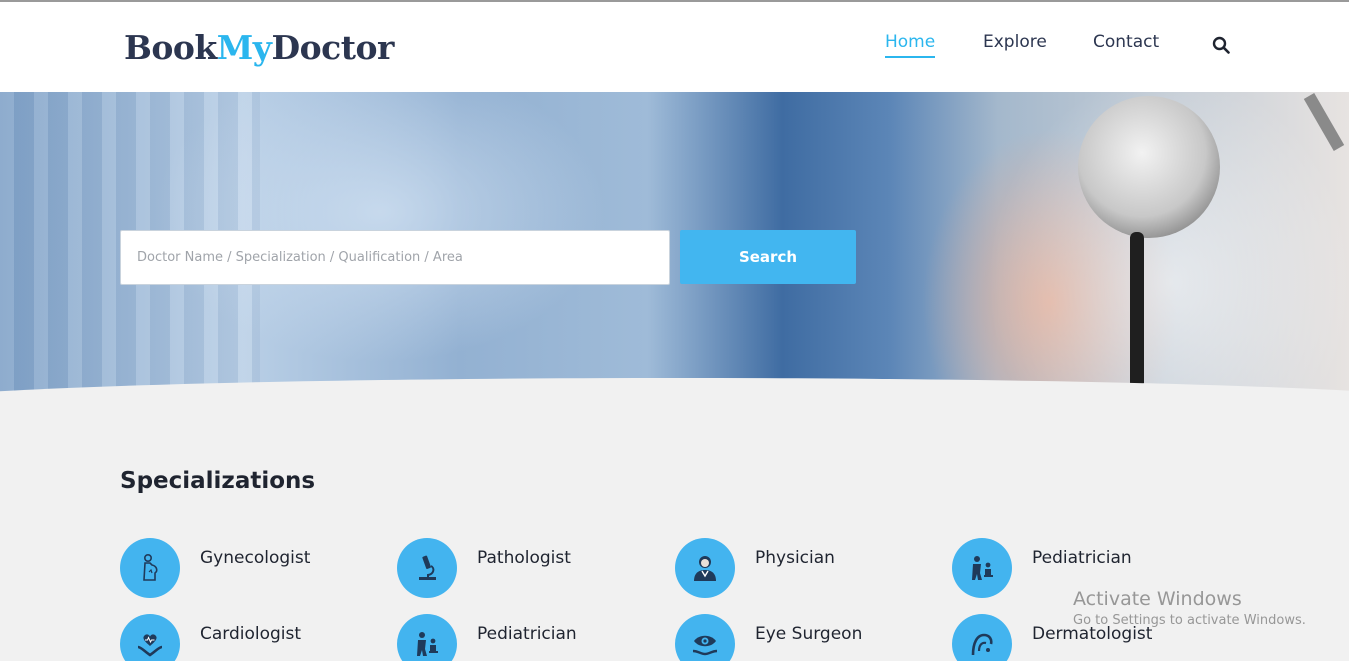  I want to click on specialization-item-pathologist: Pathologist, so click(527, 569).